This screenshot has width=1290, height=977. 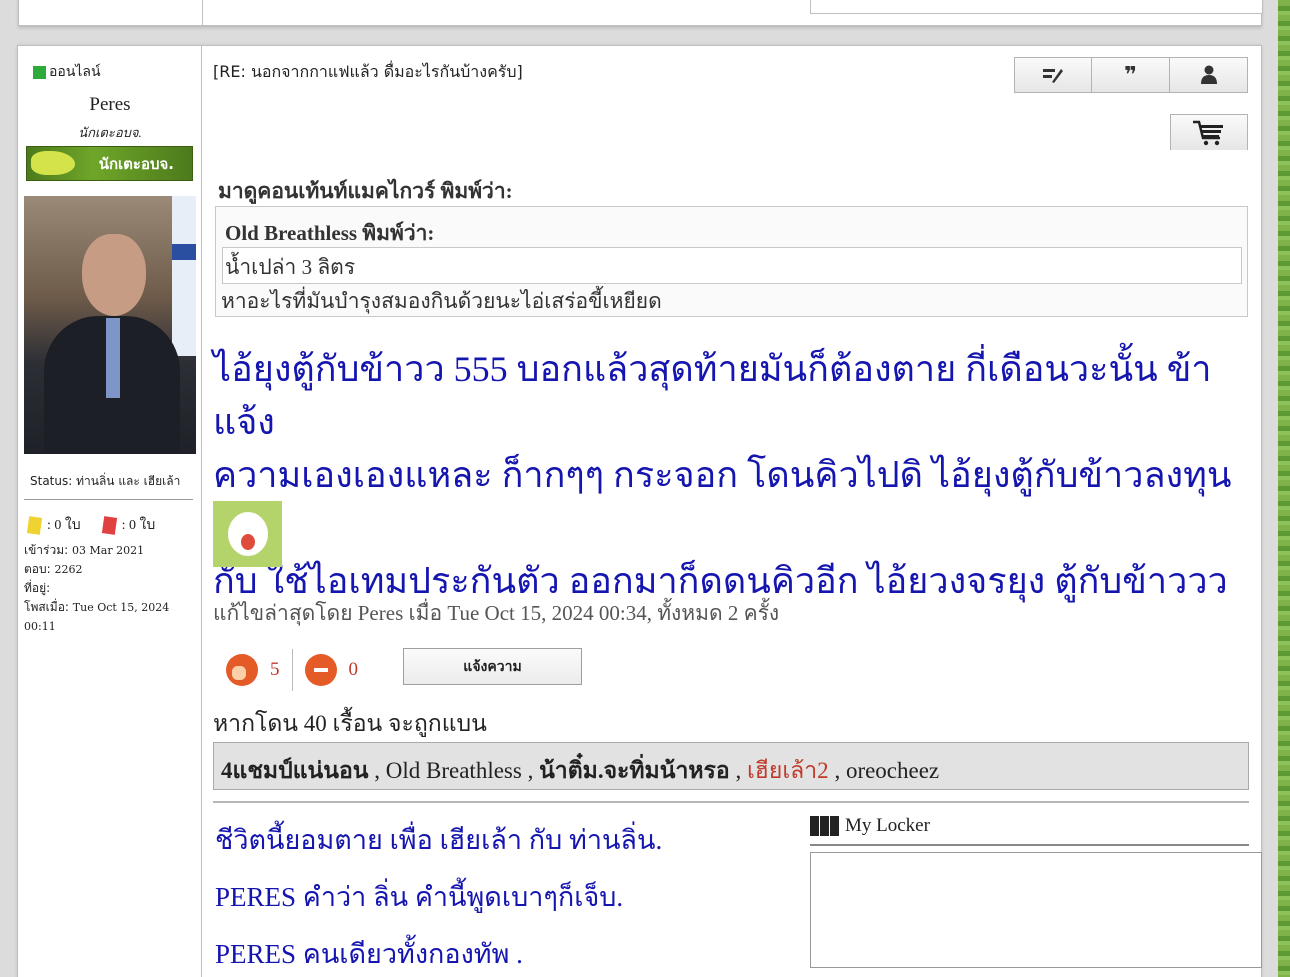 I want to click on joined-value: 03 Mar 2021, so click(x=108, y=550).